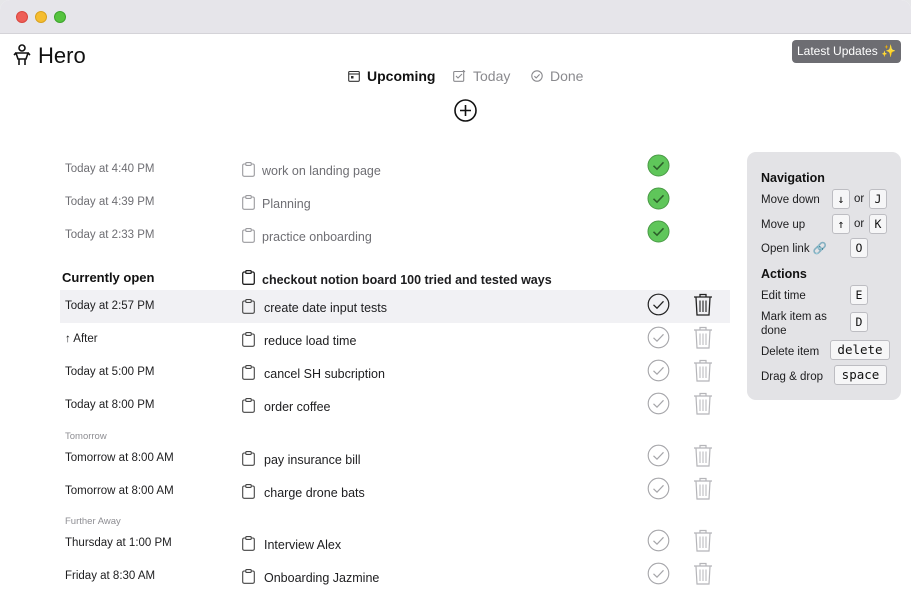 This screenshot has height=600, width=911. Describe the element at coordinates (110, 235) in the screenshot. I see `done-item-time: Today at 2:33 PM` at that location.